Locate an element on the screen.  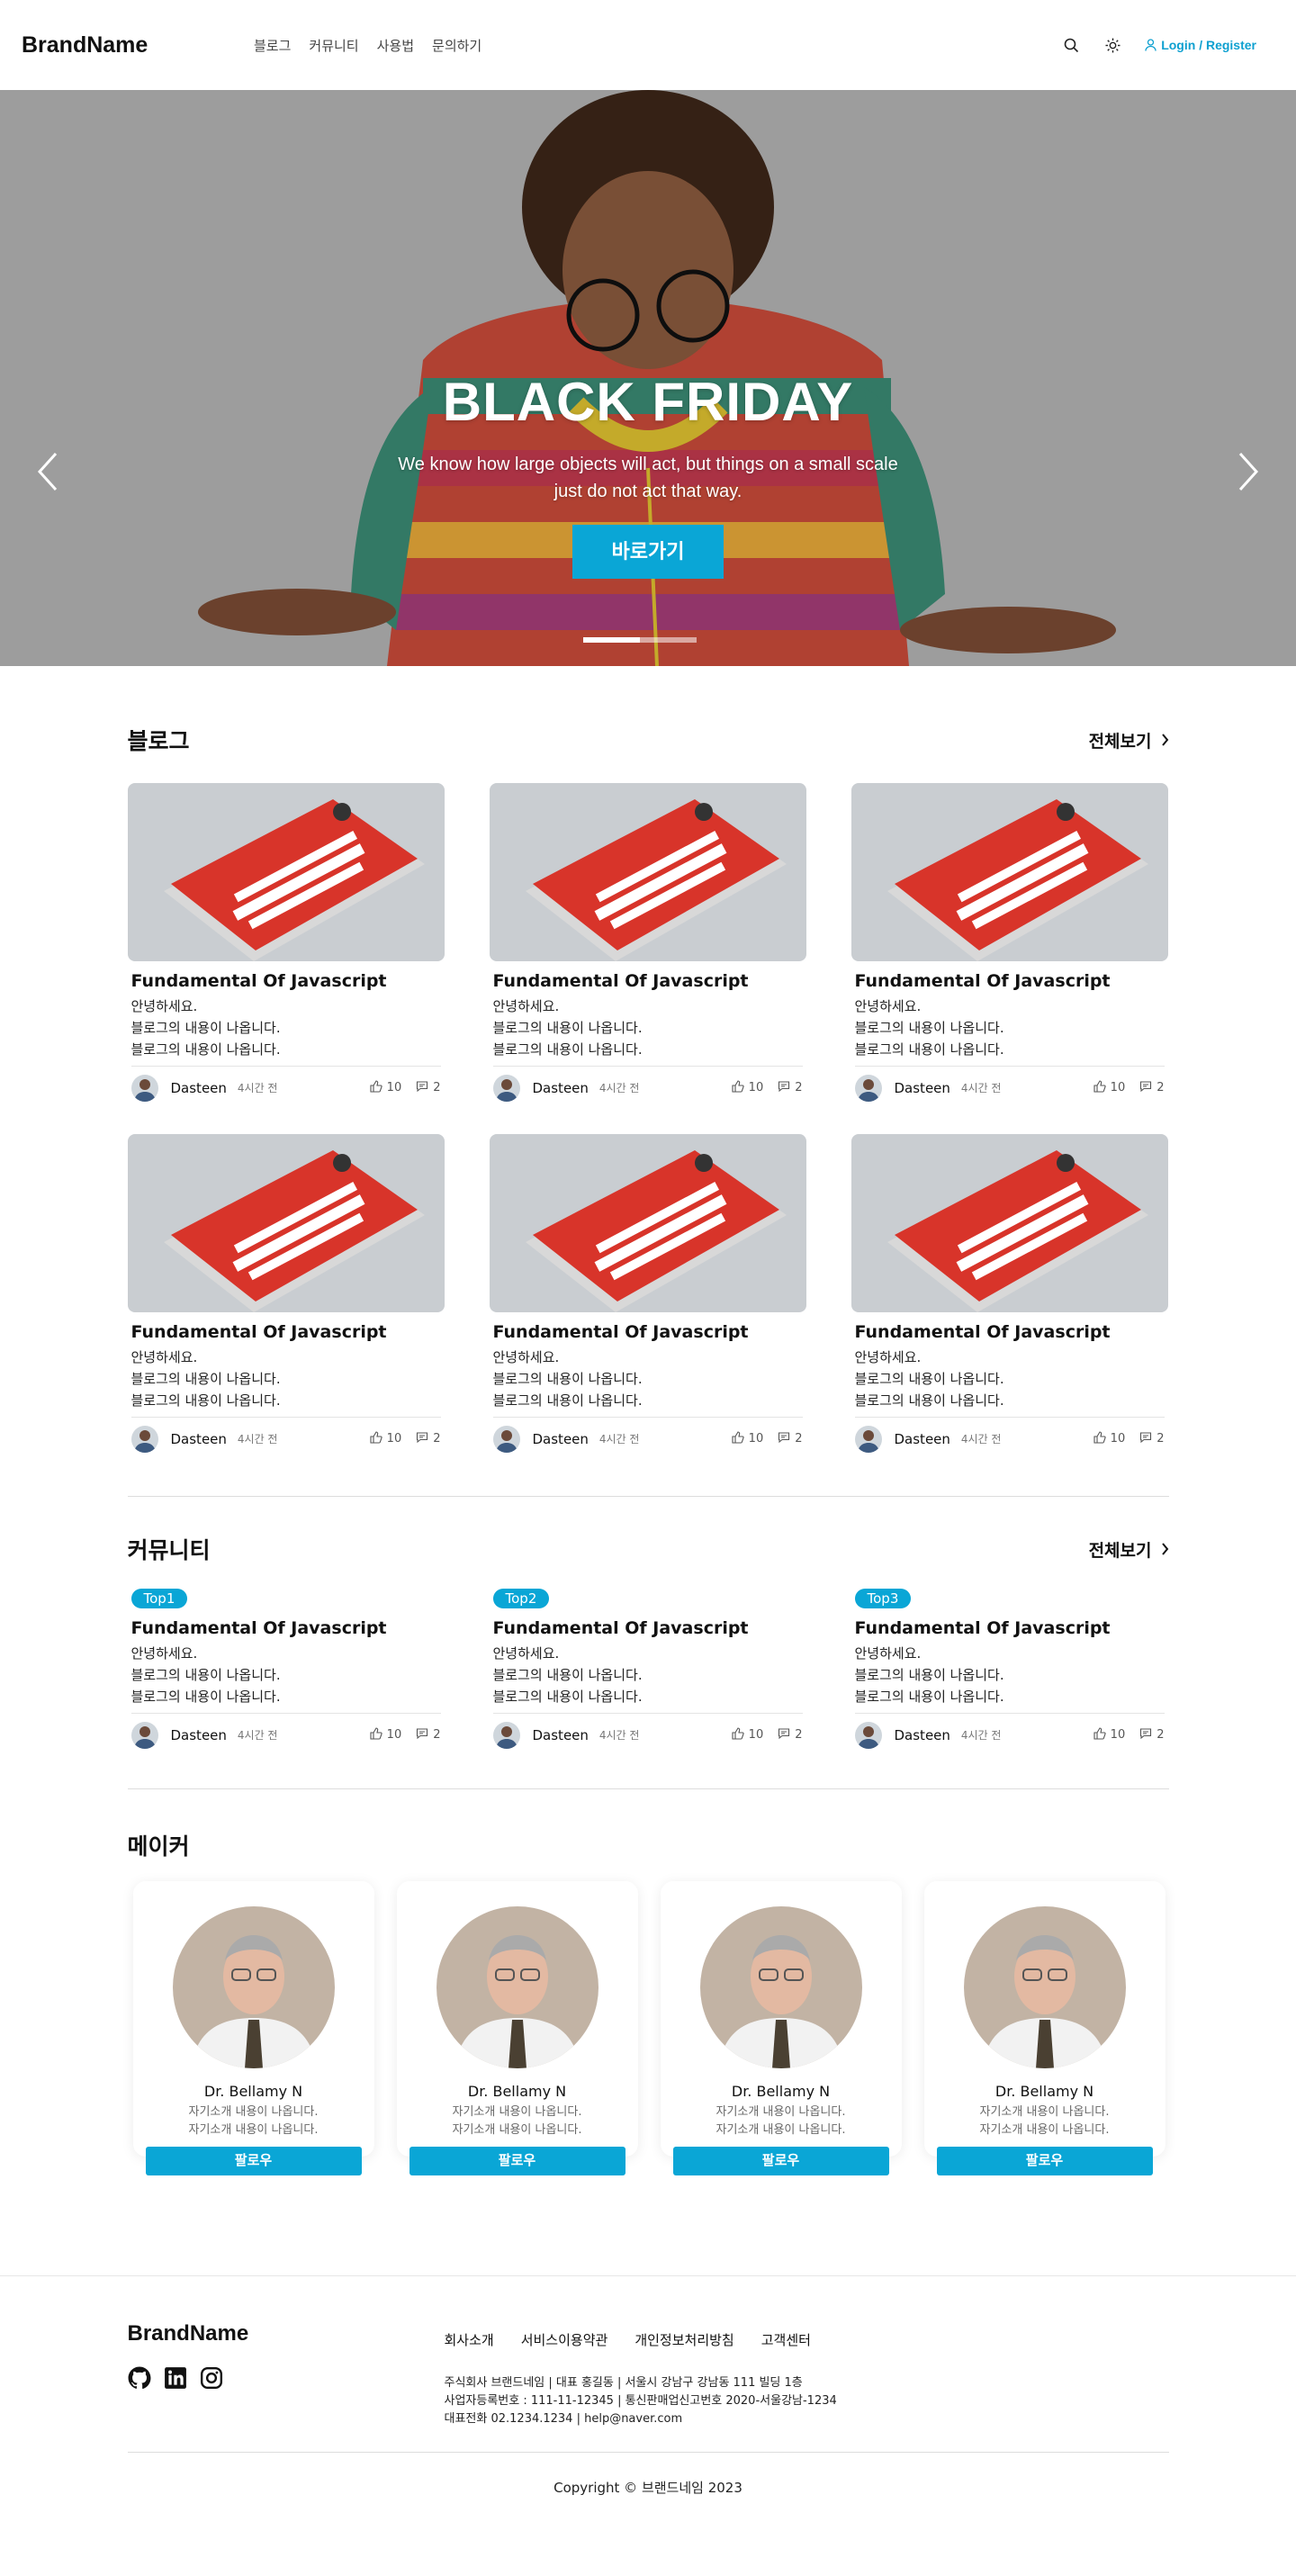
card-text-line: 안녕하세요. is located at coordinates (526, 1006).